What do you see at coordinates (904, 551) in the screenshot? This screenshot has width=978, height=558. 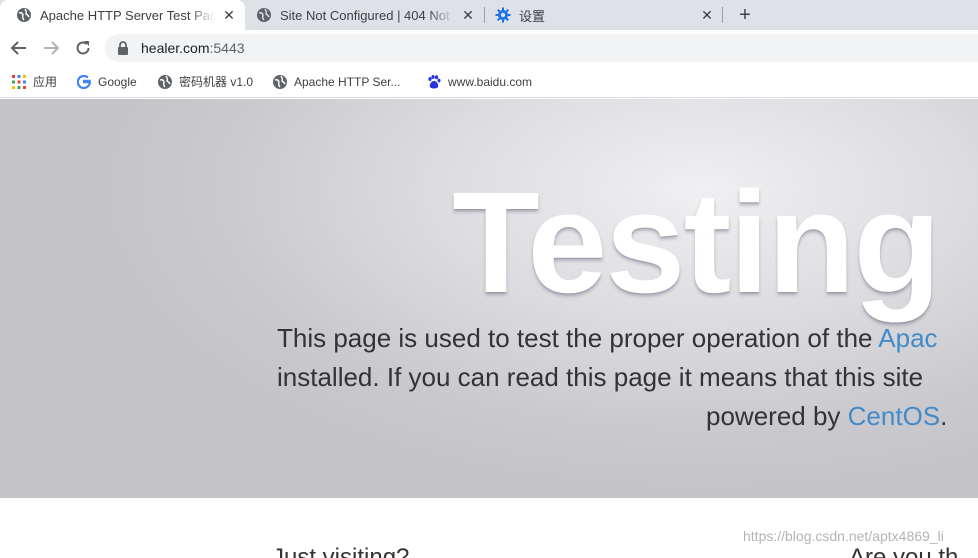 I see `administrator-heading: Are you th` at bounding box center [904, 551].